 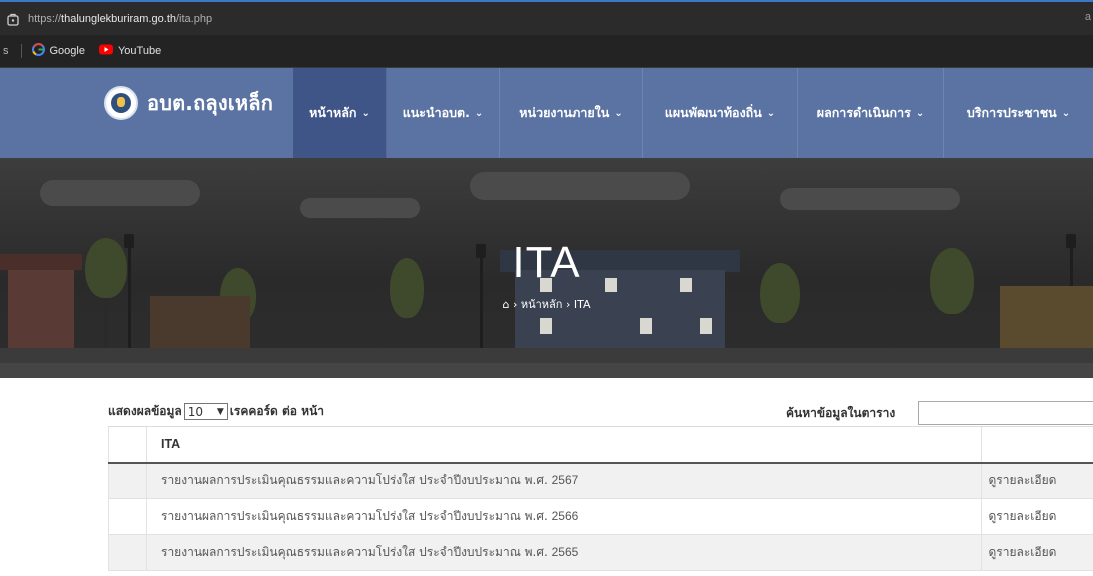 I want to click on page-size-prefix: แสดงผลข้อมูล, so click(x=145, y=411).